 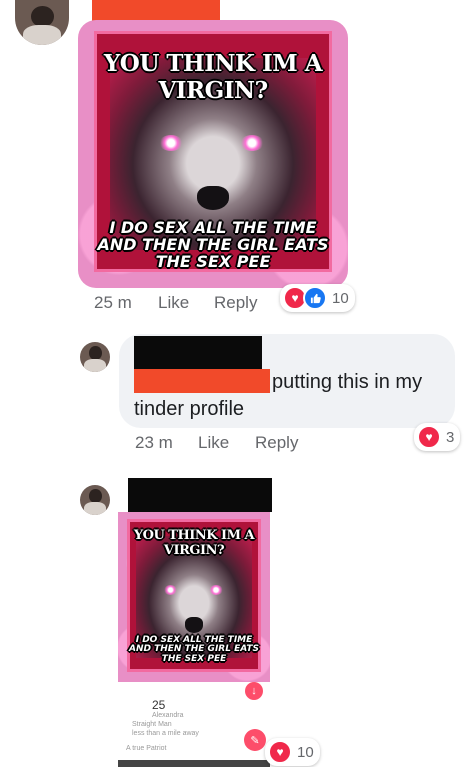 What do you see at coordinates (347, 382) in the screenshot?
I see `comment-text-line: putting this in my` at bounding box center [347, 382].